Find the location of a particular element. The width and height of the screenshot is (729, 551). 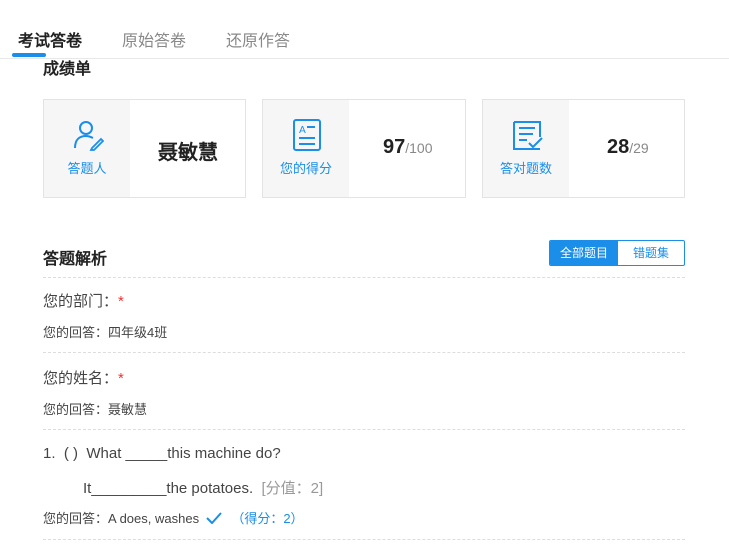

question-1-line2: It_________the potatoes. [分值：2] is located at coordinates (203, 487).